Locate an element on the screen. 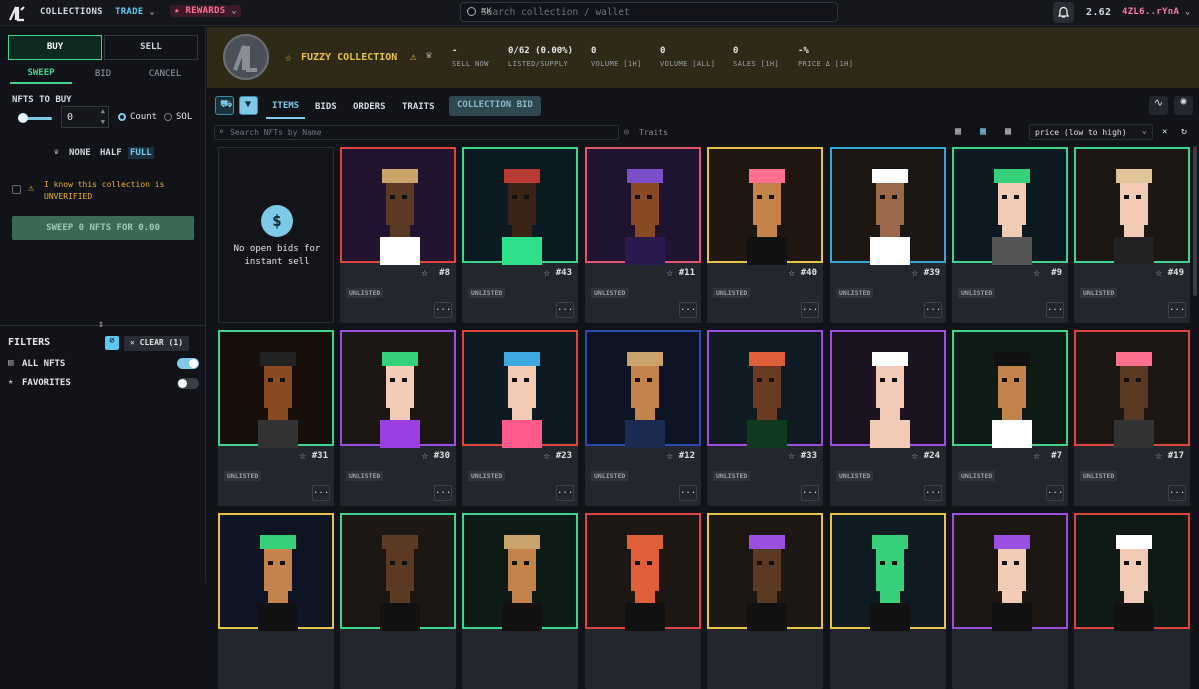  tab-bids: BIDS is located at coordinates (326, 107).